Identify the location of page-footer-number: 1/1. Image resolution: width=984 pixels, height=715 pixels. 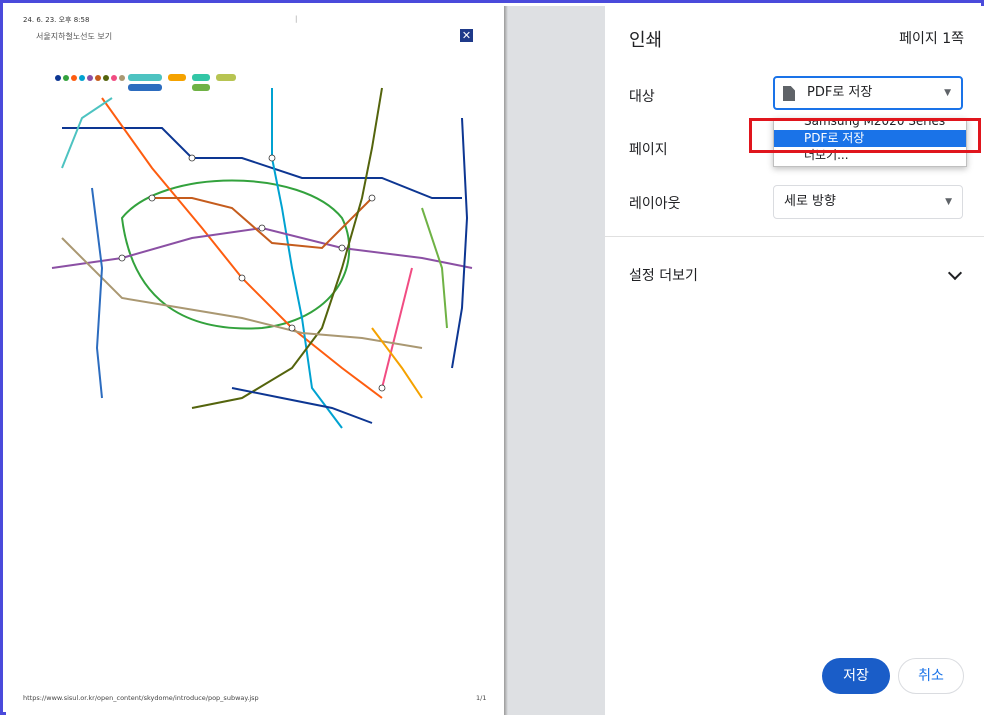
(481, 698).